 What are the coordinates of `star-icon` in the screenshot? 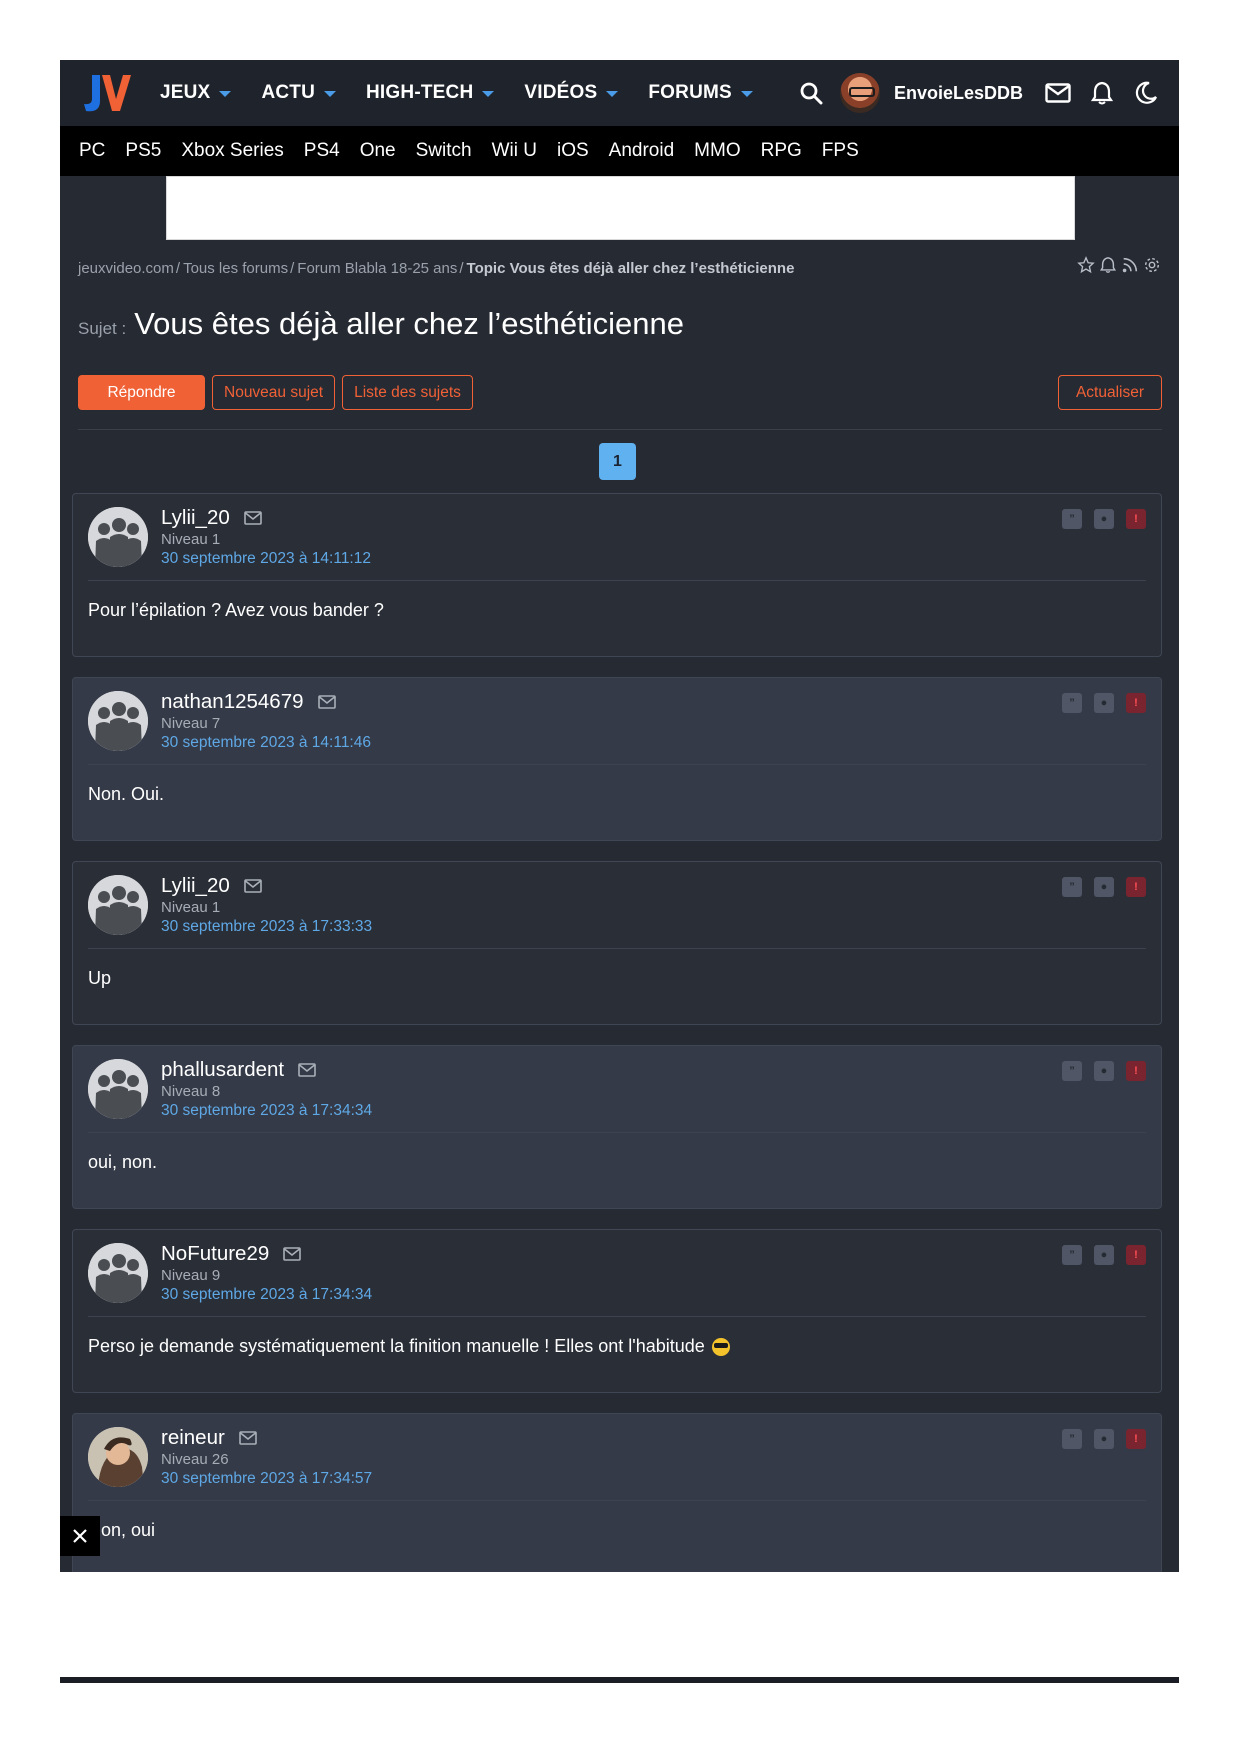 It's located at (1086, 265).